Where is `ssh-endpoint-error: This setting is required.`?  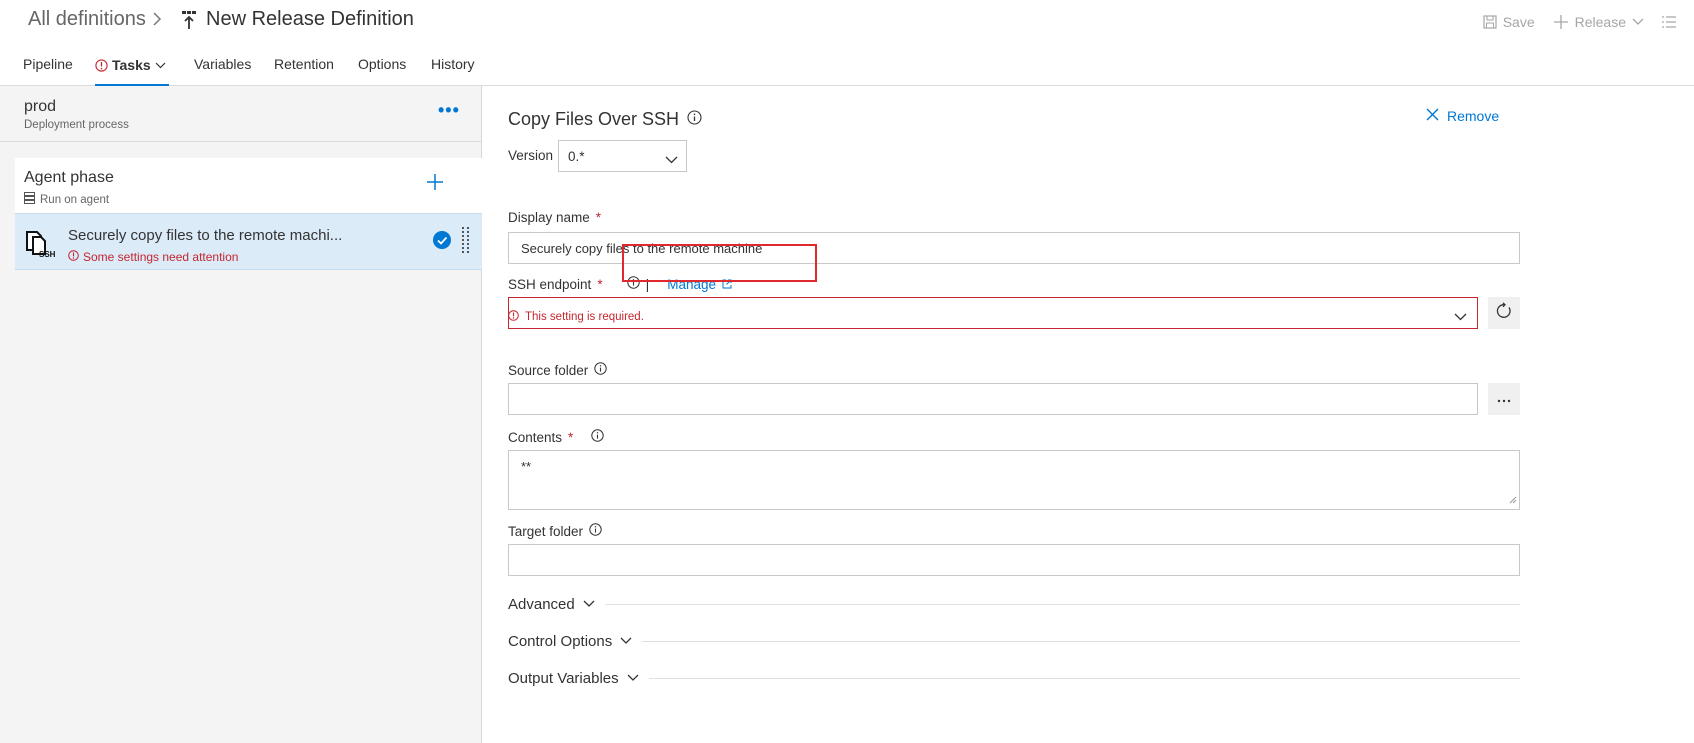
ssh-endpoint-error: This setting is required. is located at coordinates (576, 317).